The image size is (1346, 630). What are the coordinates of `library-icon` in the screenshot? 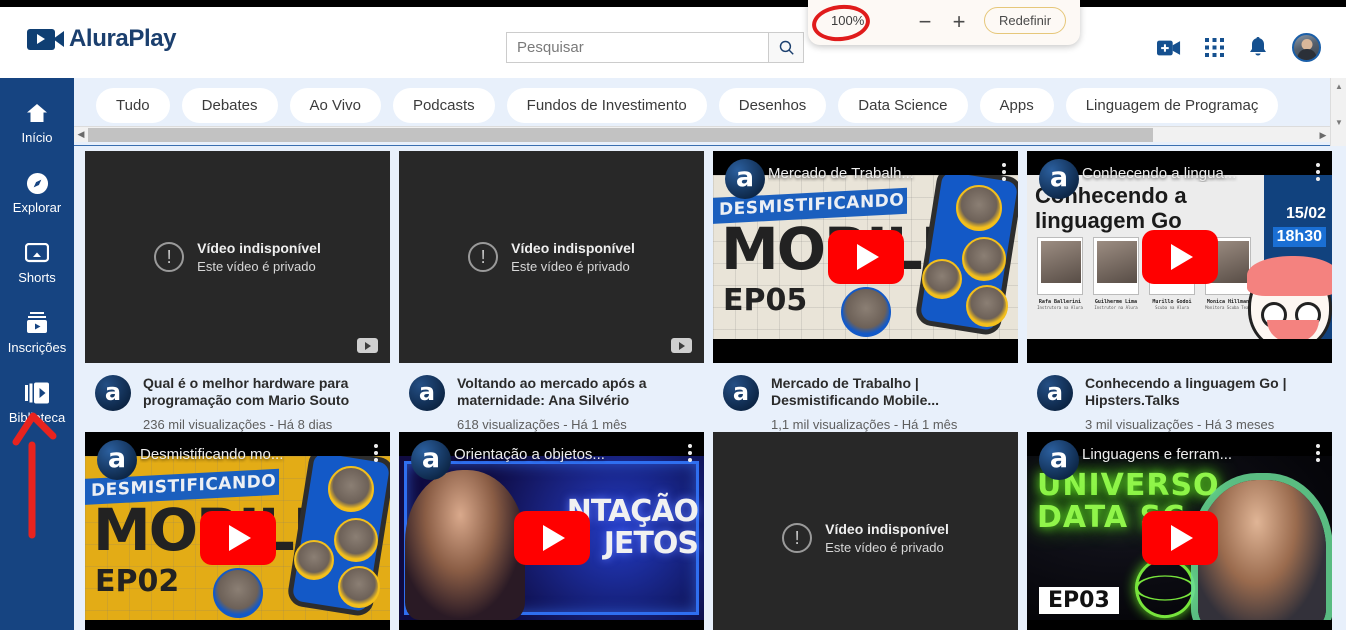 It's located at (37, 393).